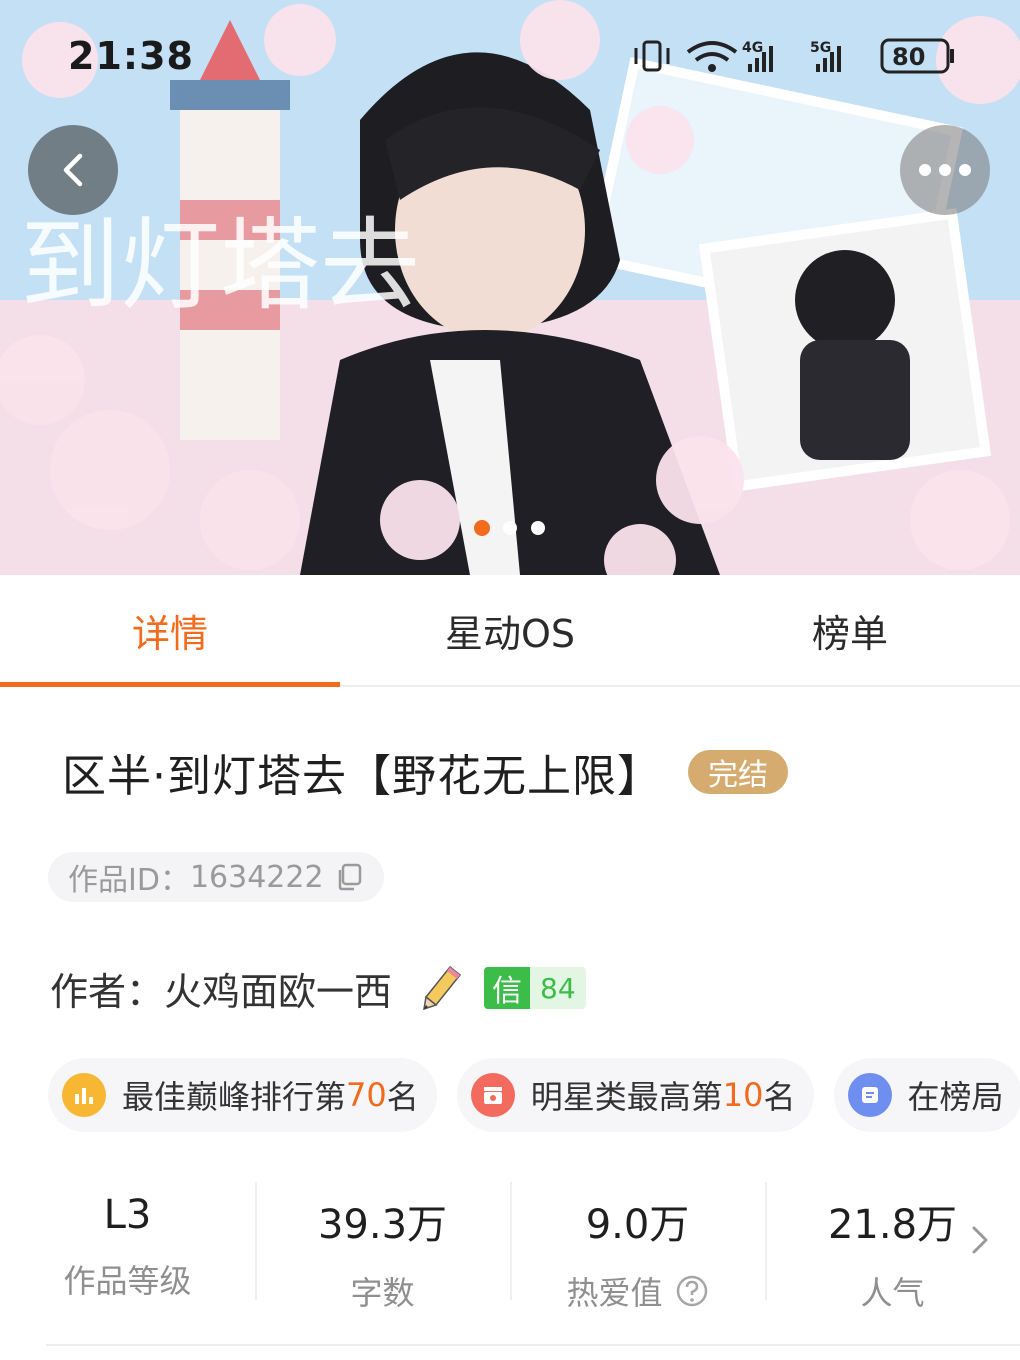  What do you see at coordinates (712, 56) in the screenshot?
I see `wifi-icon` at bounding box center [712, 56].